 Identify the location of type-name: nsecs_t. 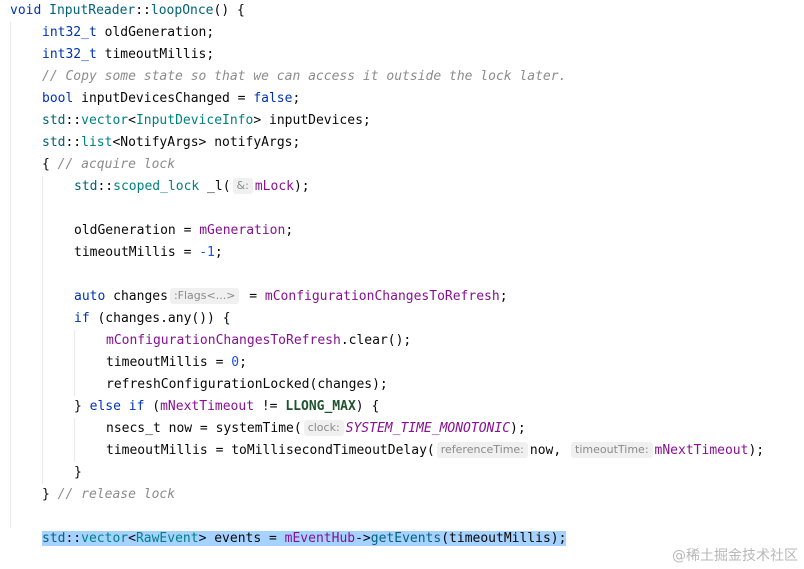
(133, 428).